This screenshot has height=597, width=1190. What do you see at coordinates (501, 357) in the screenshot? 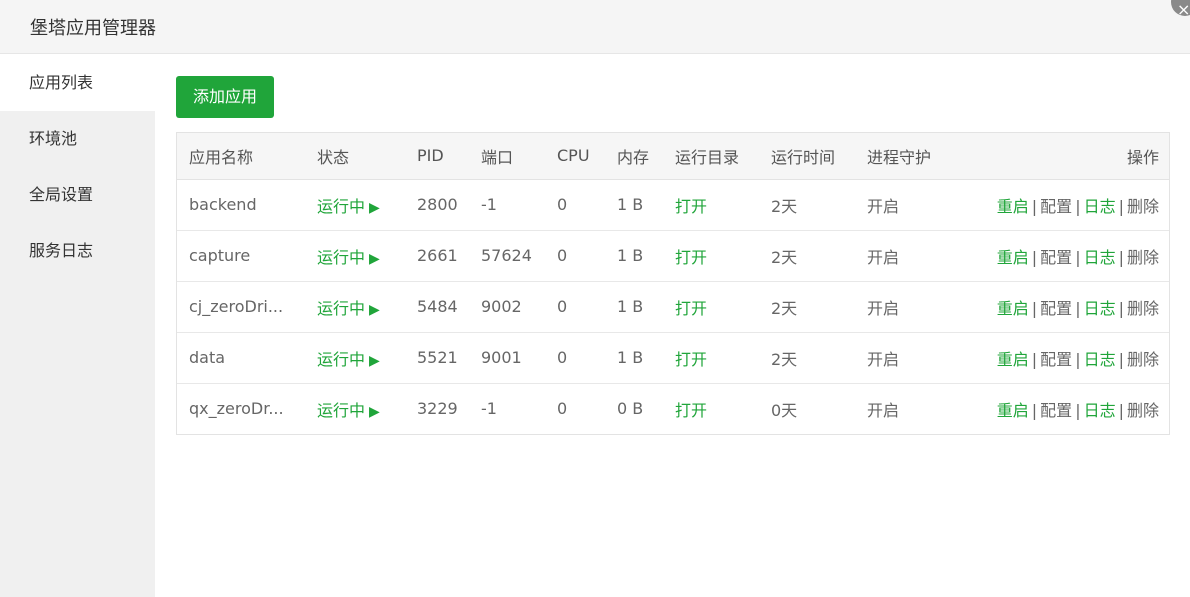
I see `port-cell: 9001` at bounding box center [501, 357].